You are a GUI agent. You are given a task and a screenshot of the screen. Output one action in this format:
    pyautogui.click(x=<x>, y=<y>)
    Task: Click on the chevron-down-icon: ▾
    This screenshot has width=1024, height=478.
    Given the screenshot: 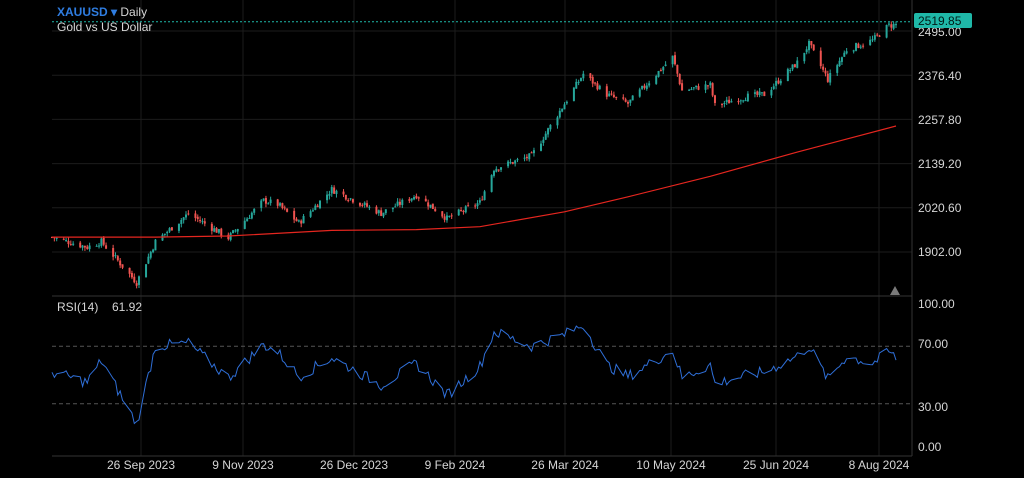 What is the action you would take?
    pyautogui.click(x=114, y=12)
    